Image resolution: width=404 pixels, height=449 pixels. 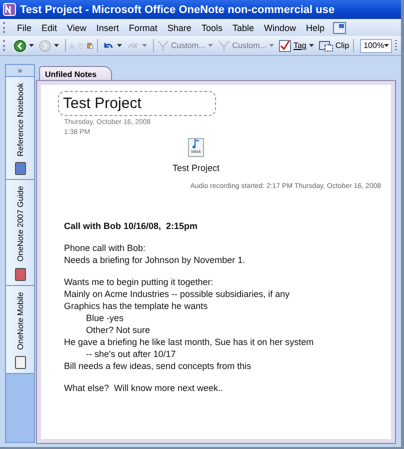 I want to click on zoom-dropdown: 100%, so click(x=376, y=45).